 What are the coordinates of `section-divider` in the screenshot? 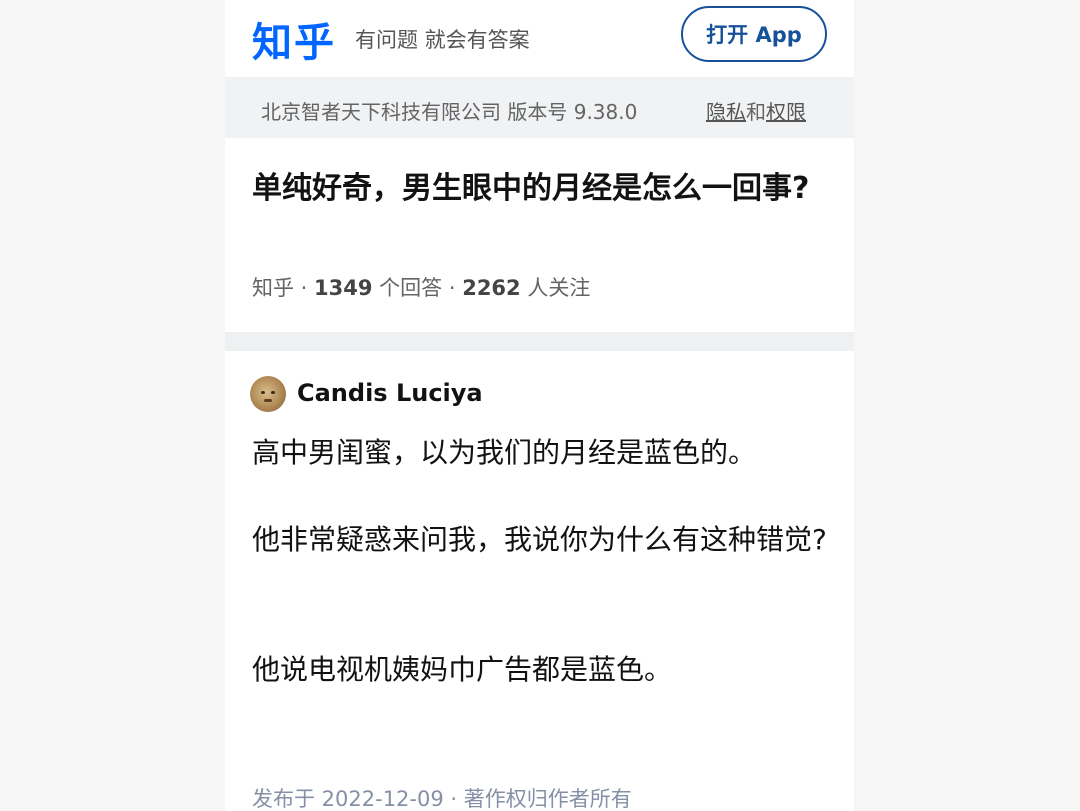 It's located at (539, 341).